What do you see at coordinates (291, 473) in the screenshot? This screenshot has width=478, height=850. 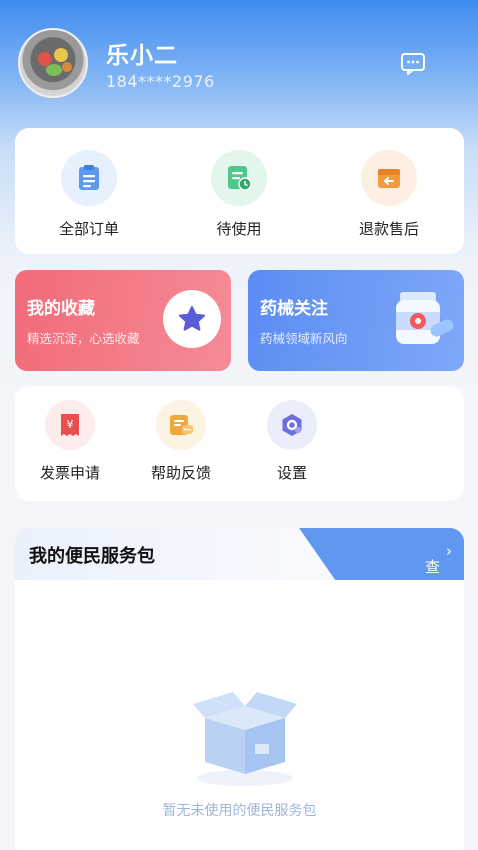 I see `settings-label: 设置` at bounding box center [291, 473].